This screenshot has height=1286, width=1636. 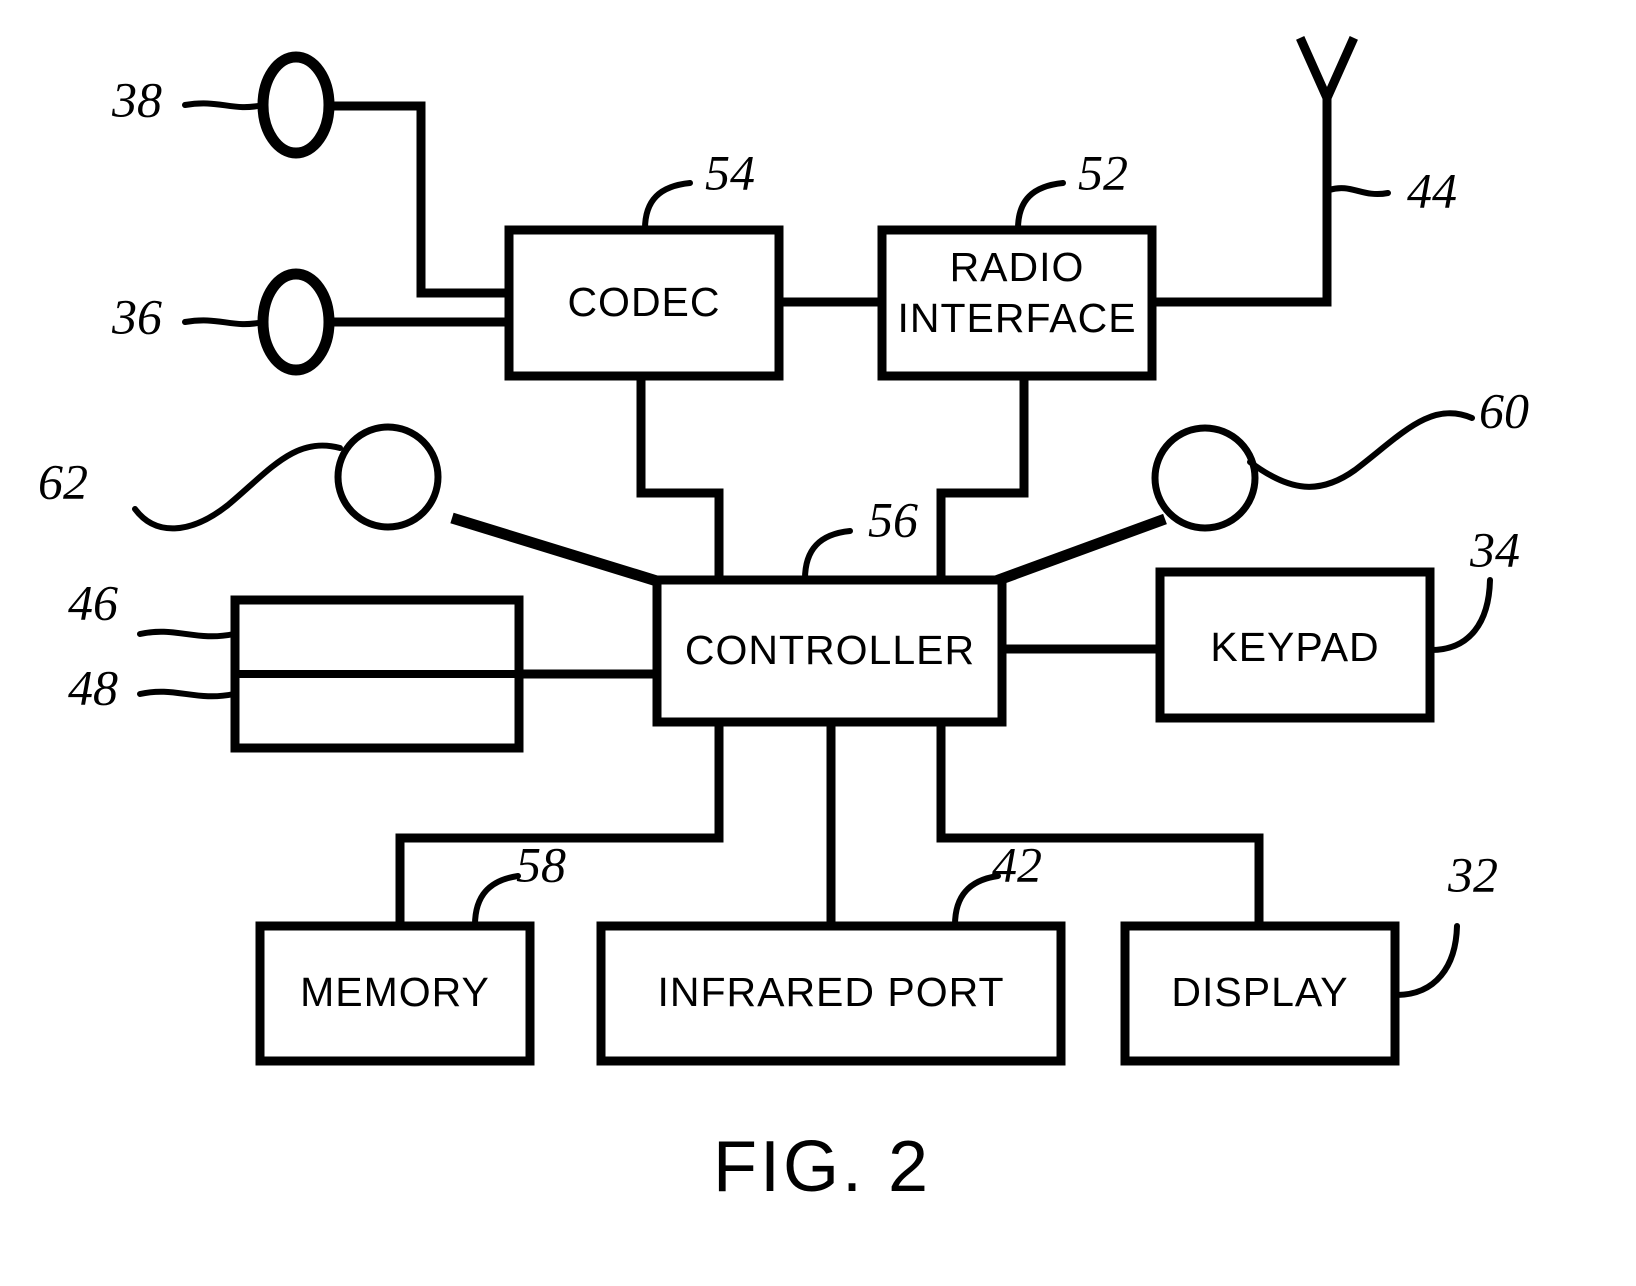 I want to click on figure-caption: FIG. 2, so click(x=822, y=1167).